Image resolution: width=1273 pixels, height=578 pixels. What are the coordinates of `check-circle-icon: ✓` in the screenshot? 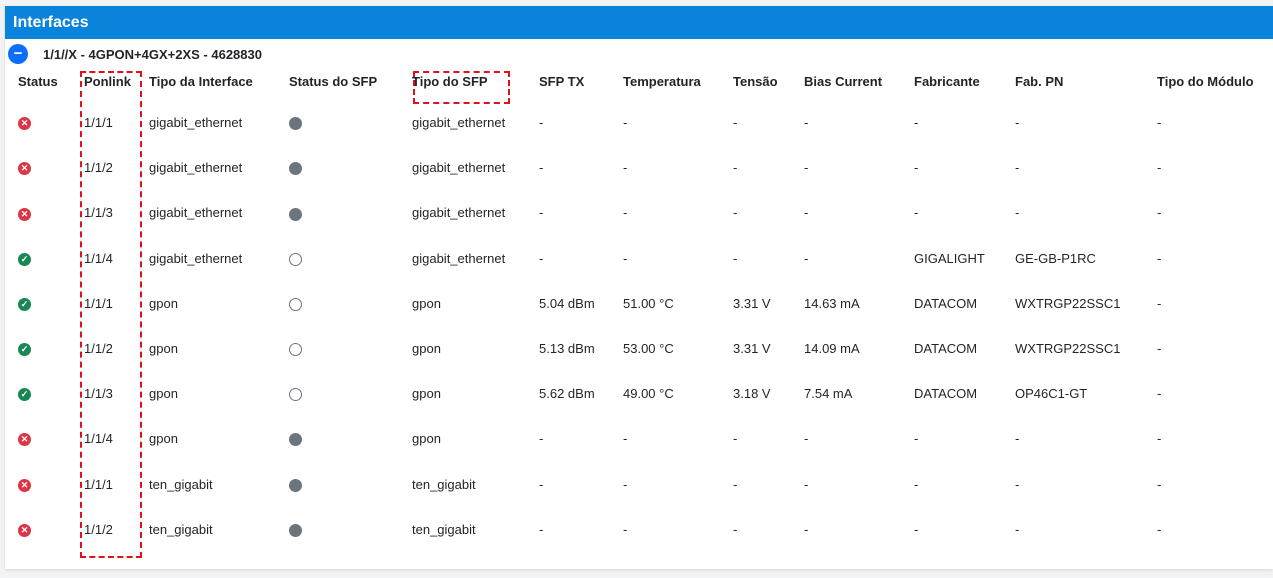 It's located at (24, 304).